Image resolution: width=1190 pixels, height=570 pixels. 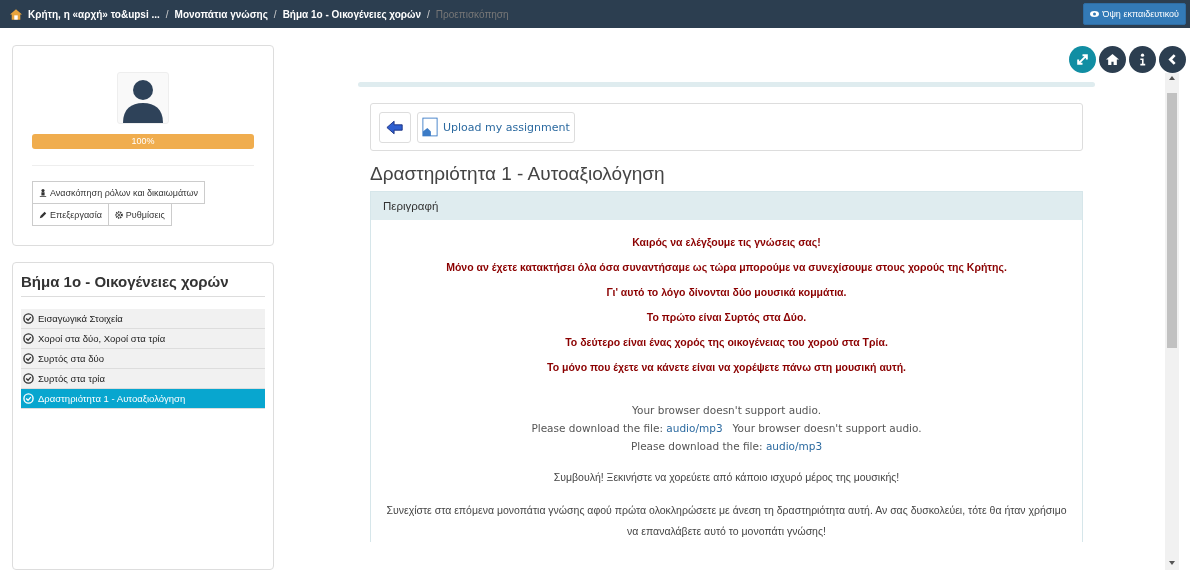 I want to click on breadcrumb-link: Μονοπάτια γνώσης, so click(x=221, y=14).